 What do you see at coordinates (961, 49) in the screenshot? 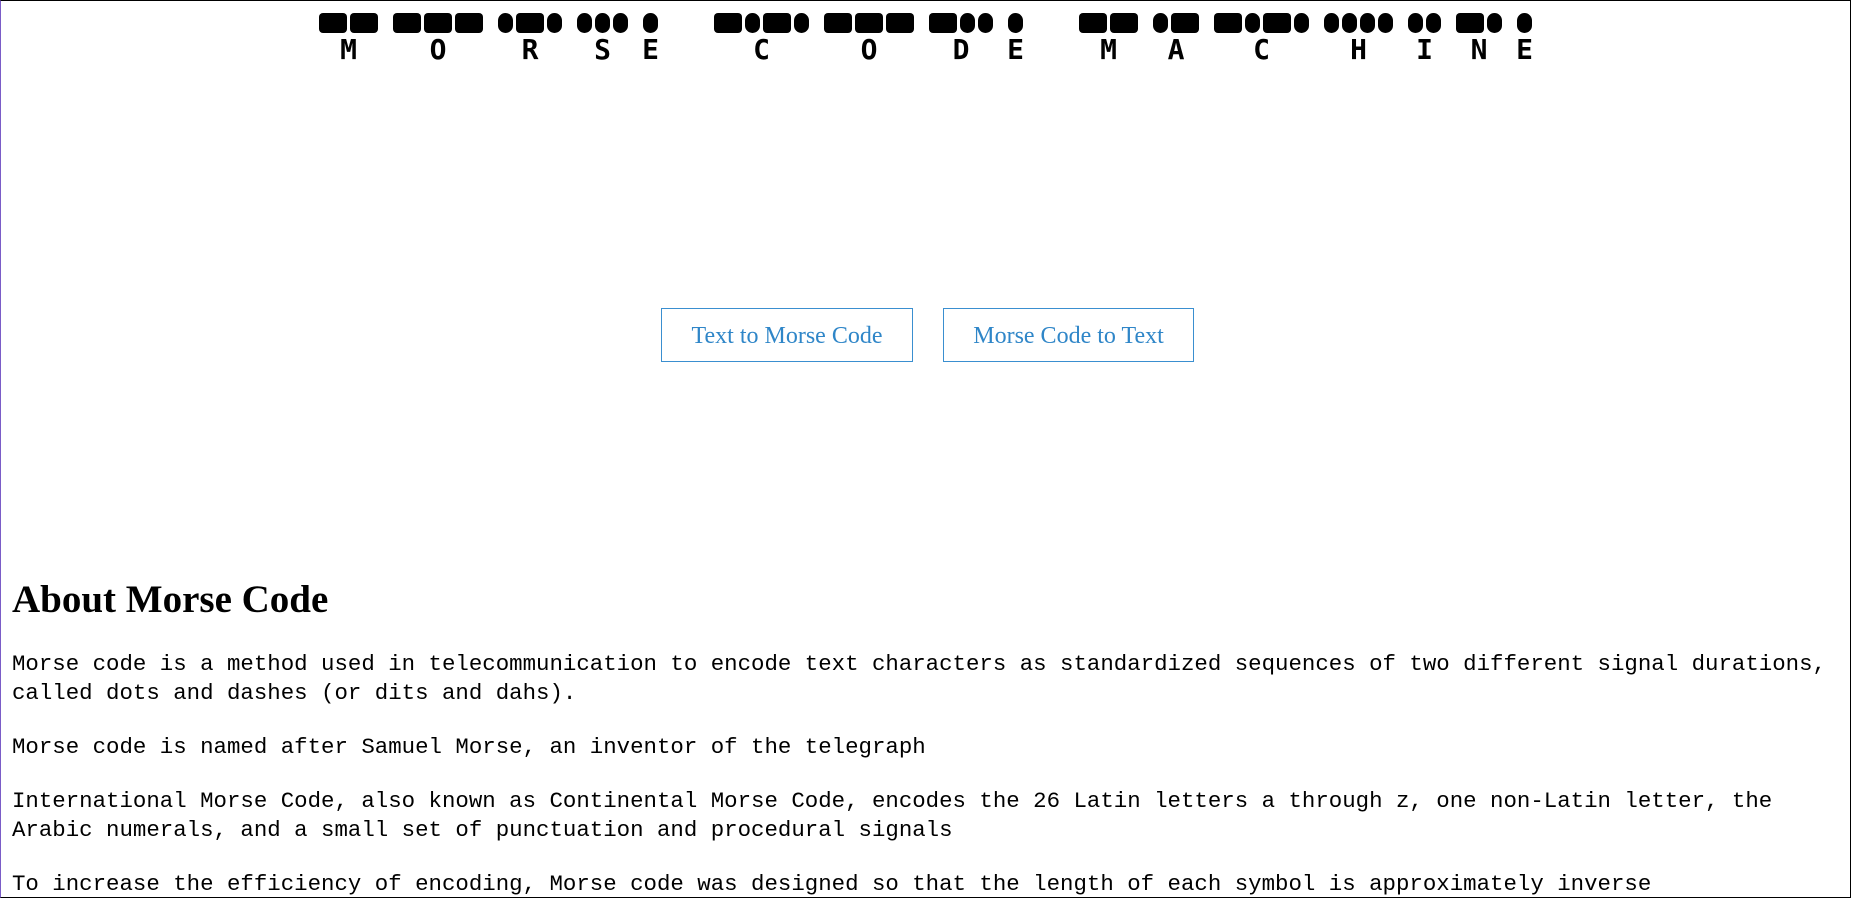
I see `logo-letter: D` at bounding box center [961, 49].